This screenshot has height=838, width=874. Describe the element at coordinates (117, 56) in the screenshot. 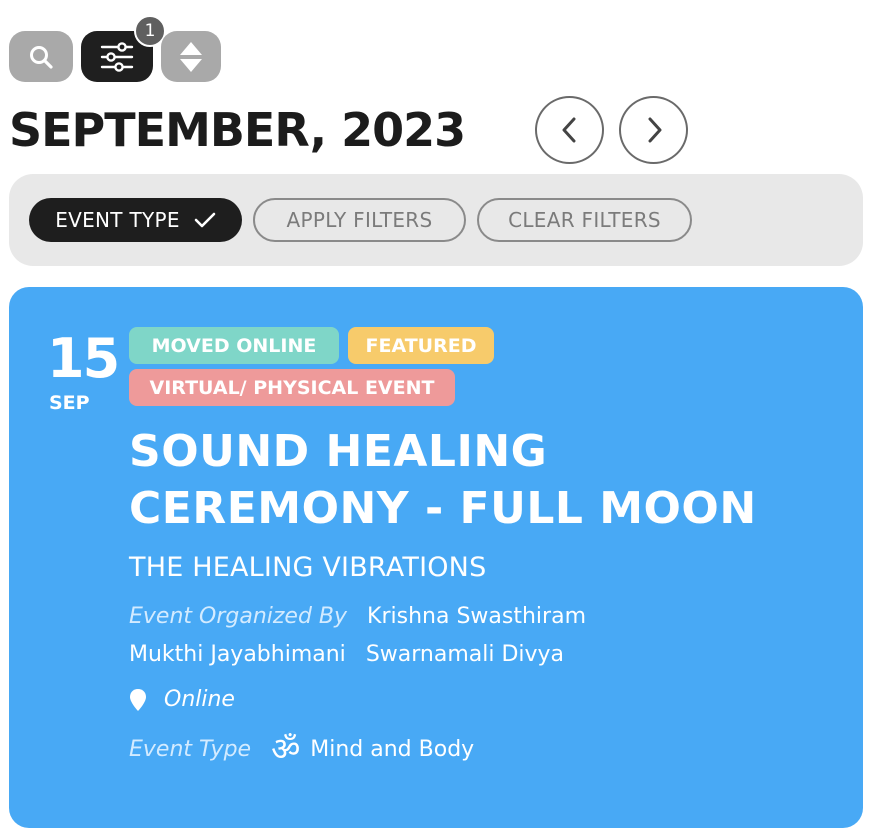

I see `sliders-icon` at that location.